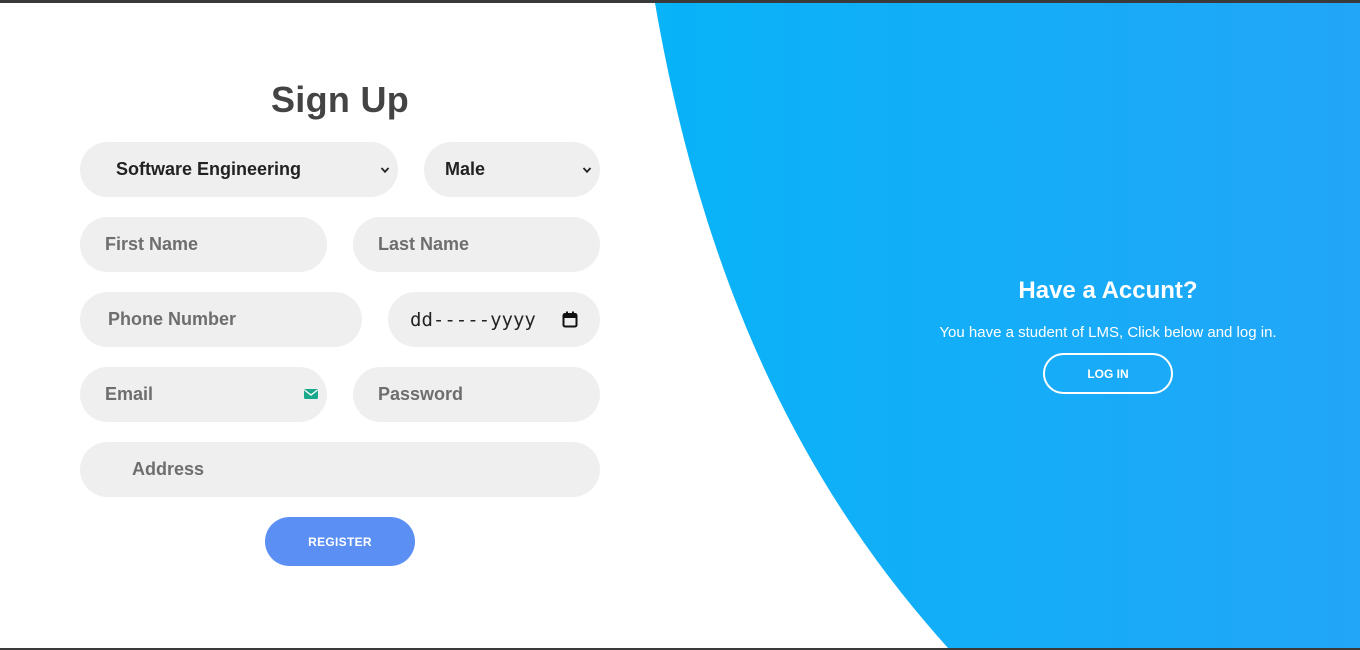 The height and width of the screenshot is (650, 1360). I want to click on calendar-icon, so click(570, 319).